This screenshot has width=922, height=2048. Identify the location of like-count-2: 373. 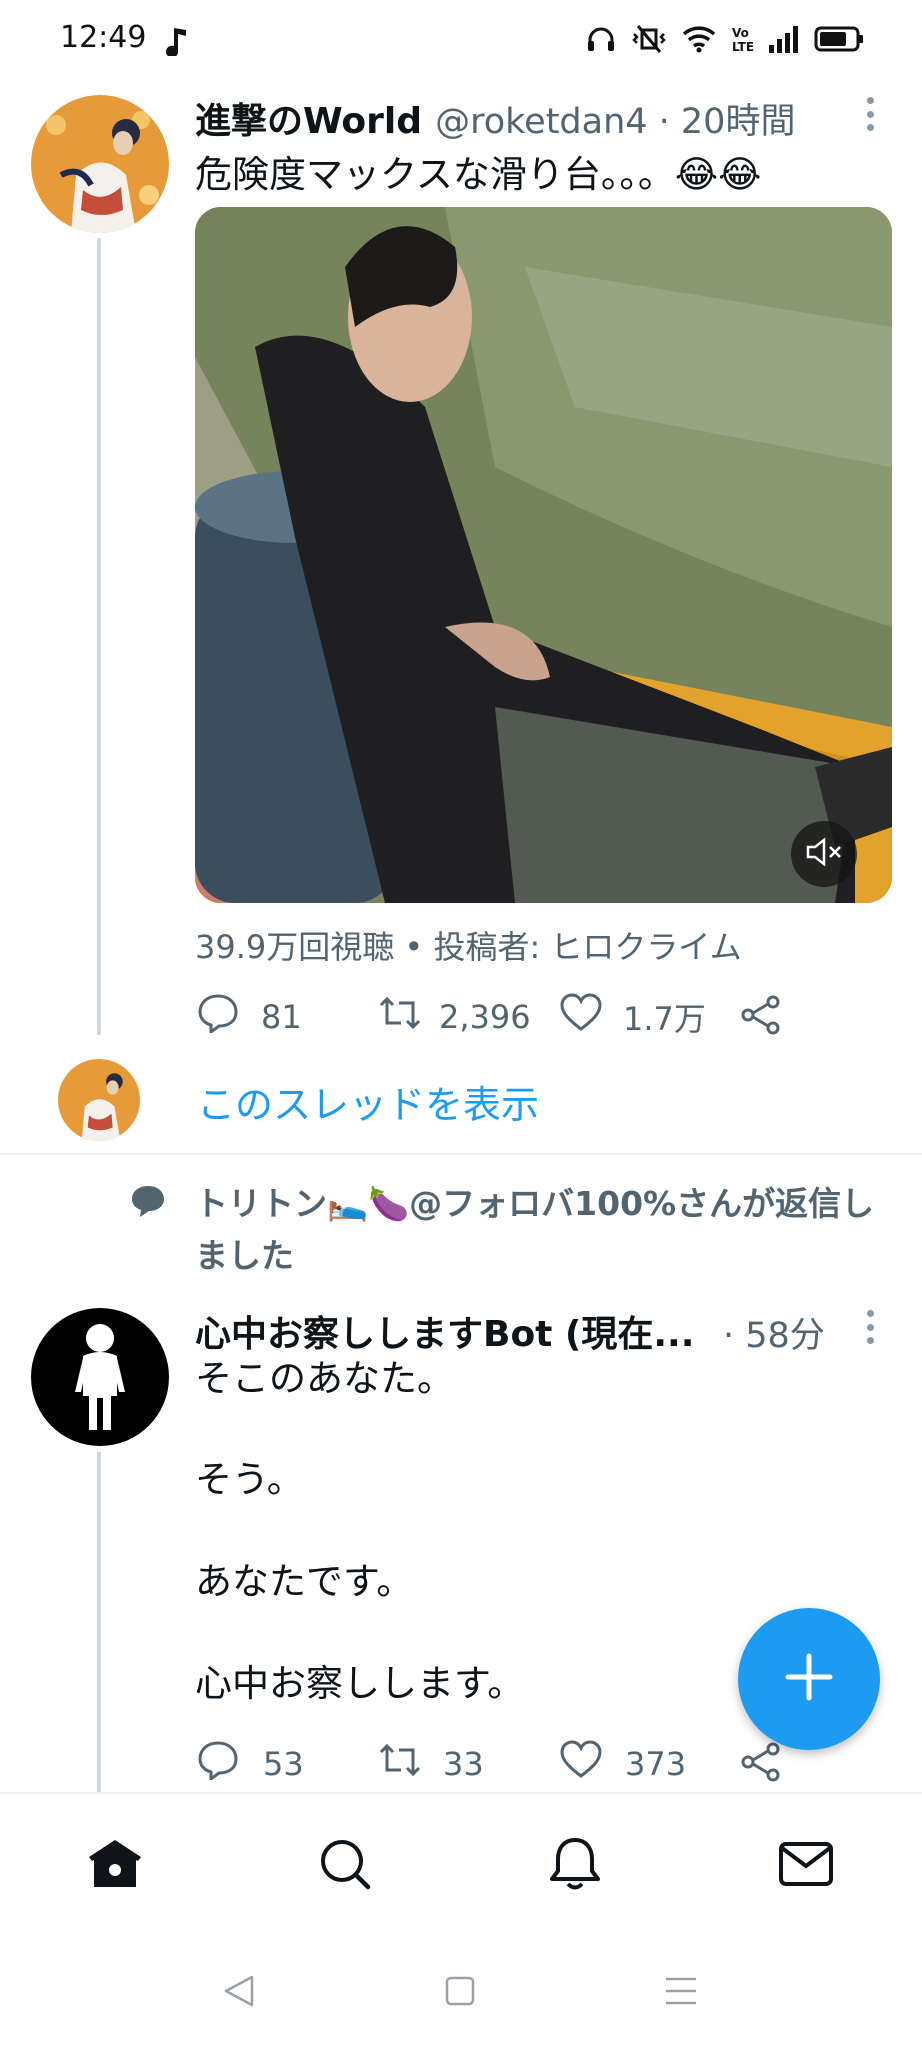
(656, 1764).